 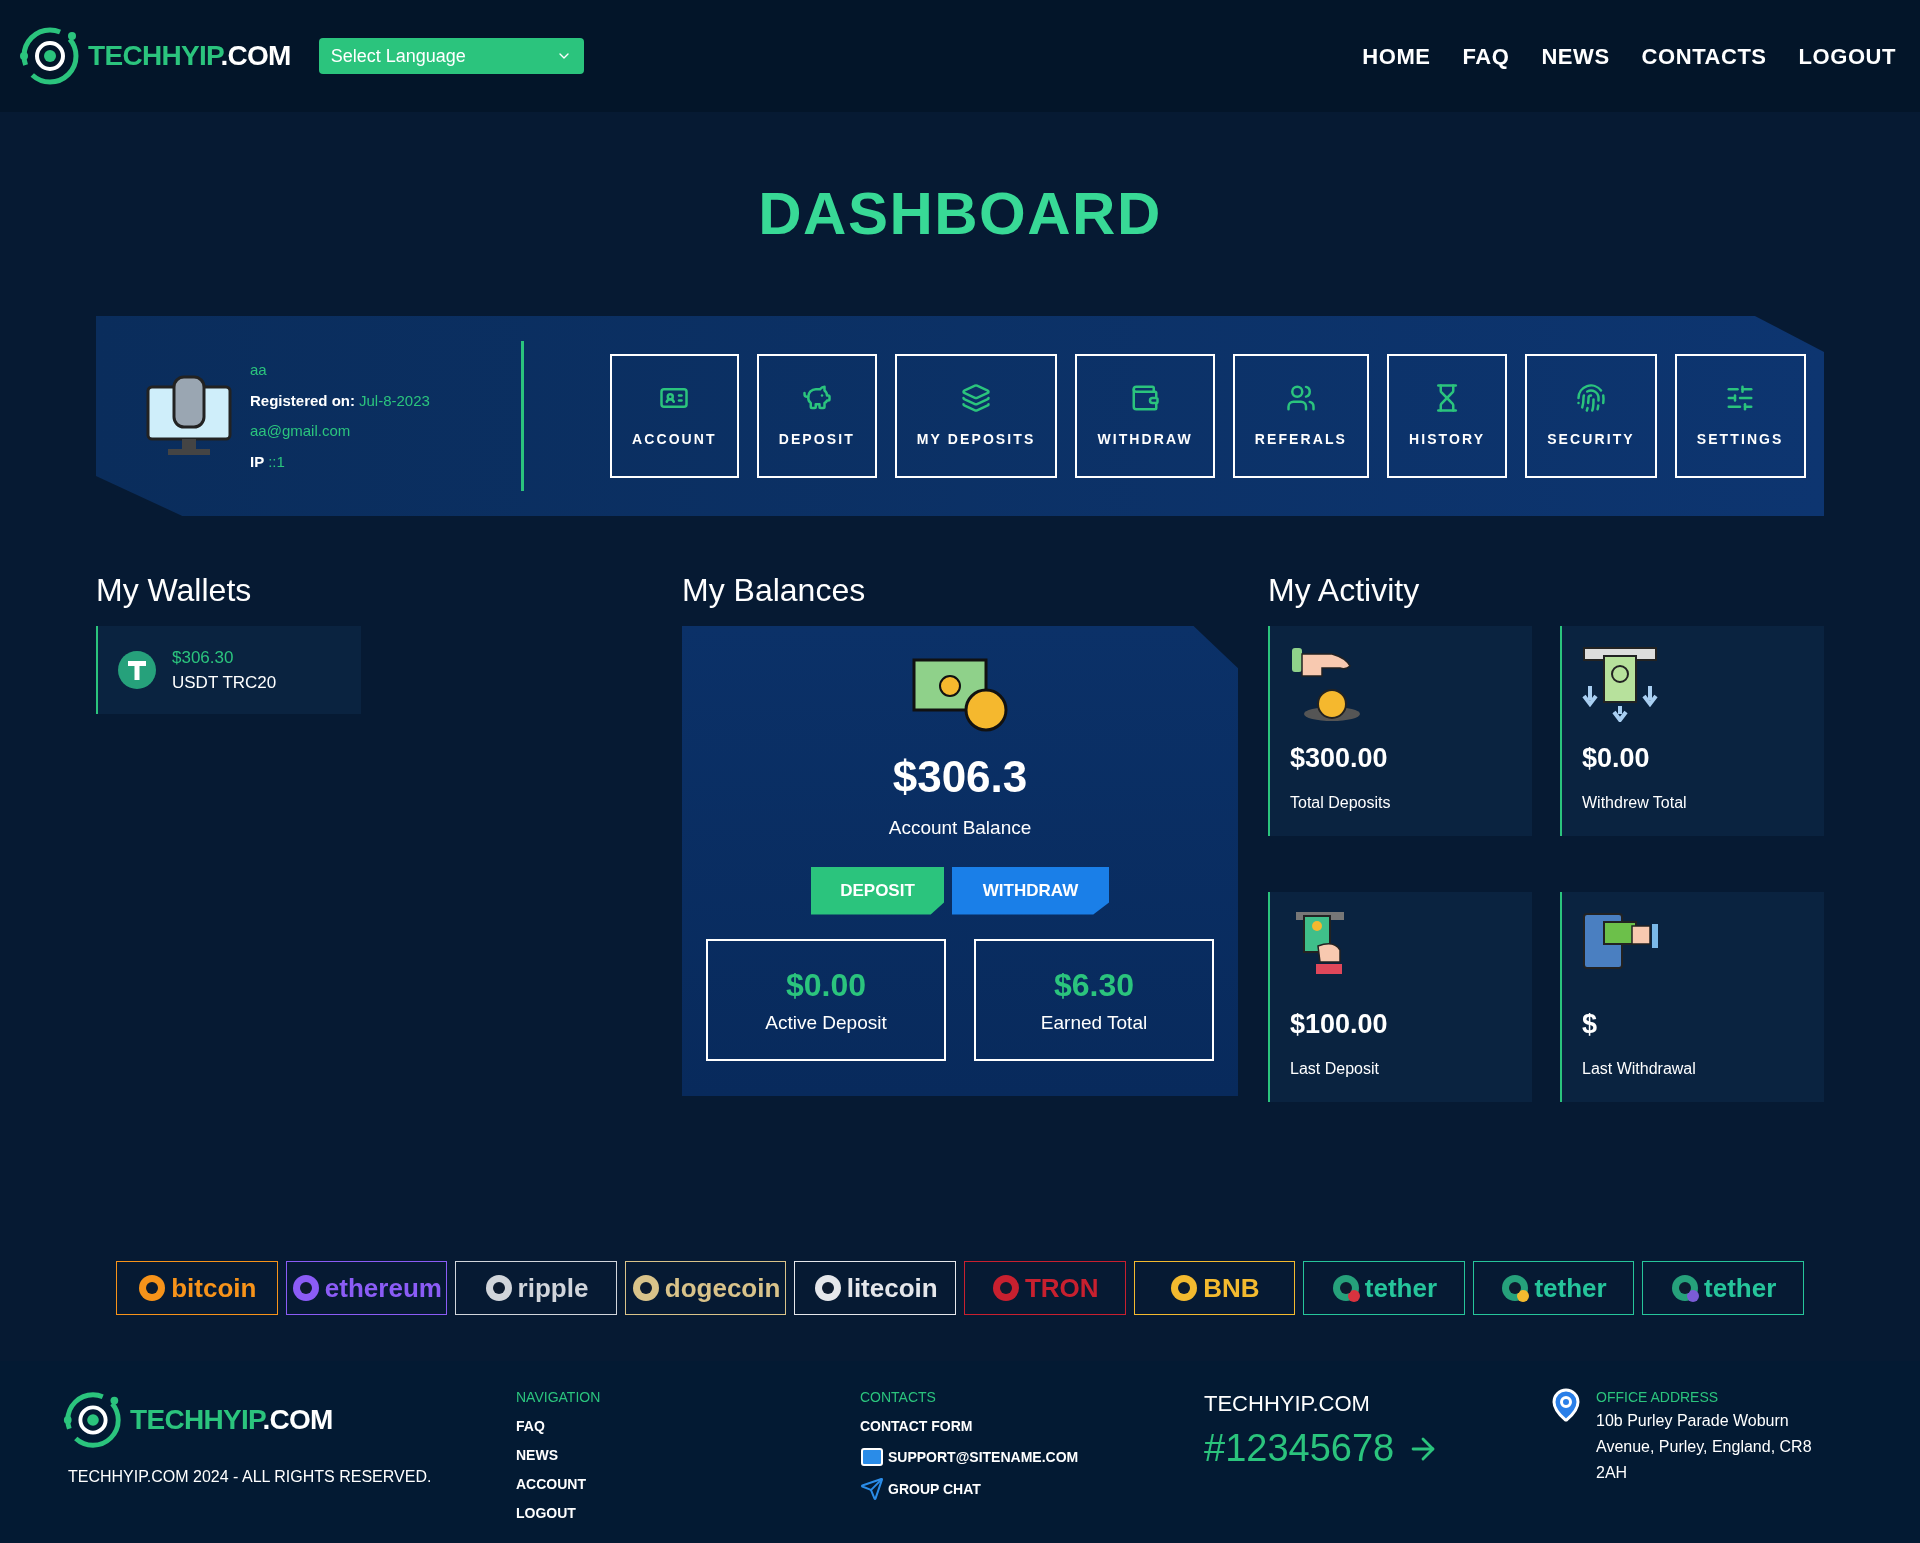 What do you see at coordinates (1635, 802) in the screenshot?
I see `activity-label: Withdrew Total` at bounding box center [1635, 802].